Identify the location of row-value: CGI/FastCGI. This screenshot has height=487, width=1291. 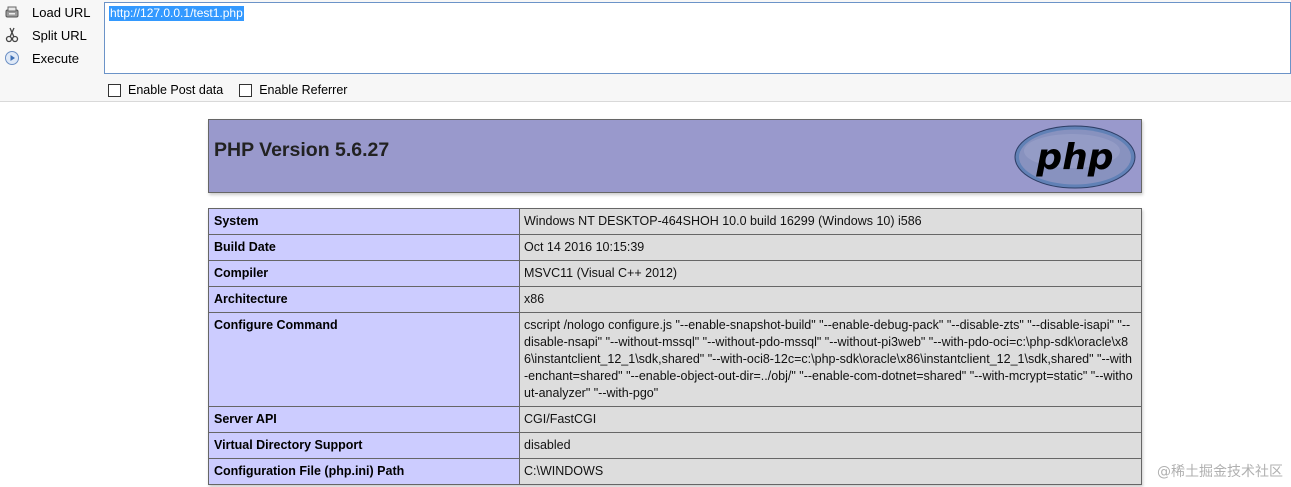
(830, 419).